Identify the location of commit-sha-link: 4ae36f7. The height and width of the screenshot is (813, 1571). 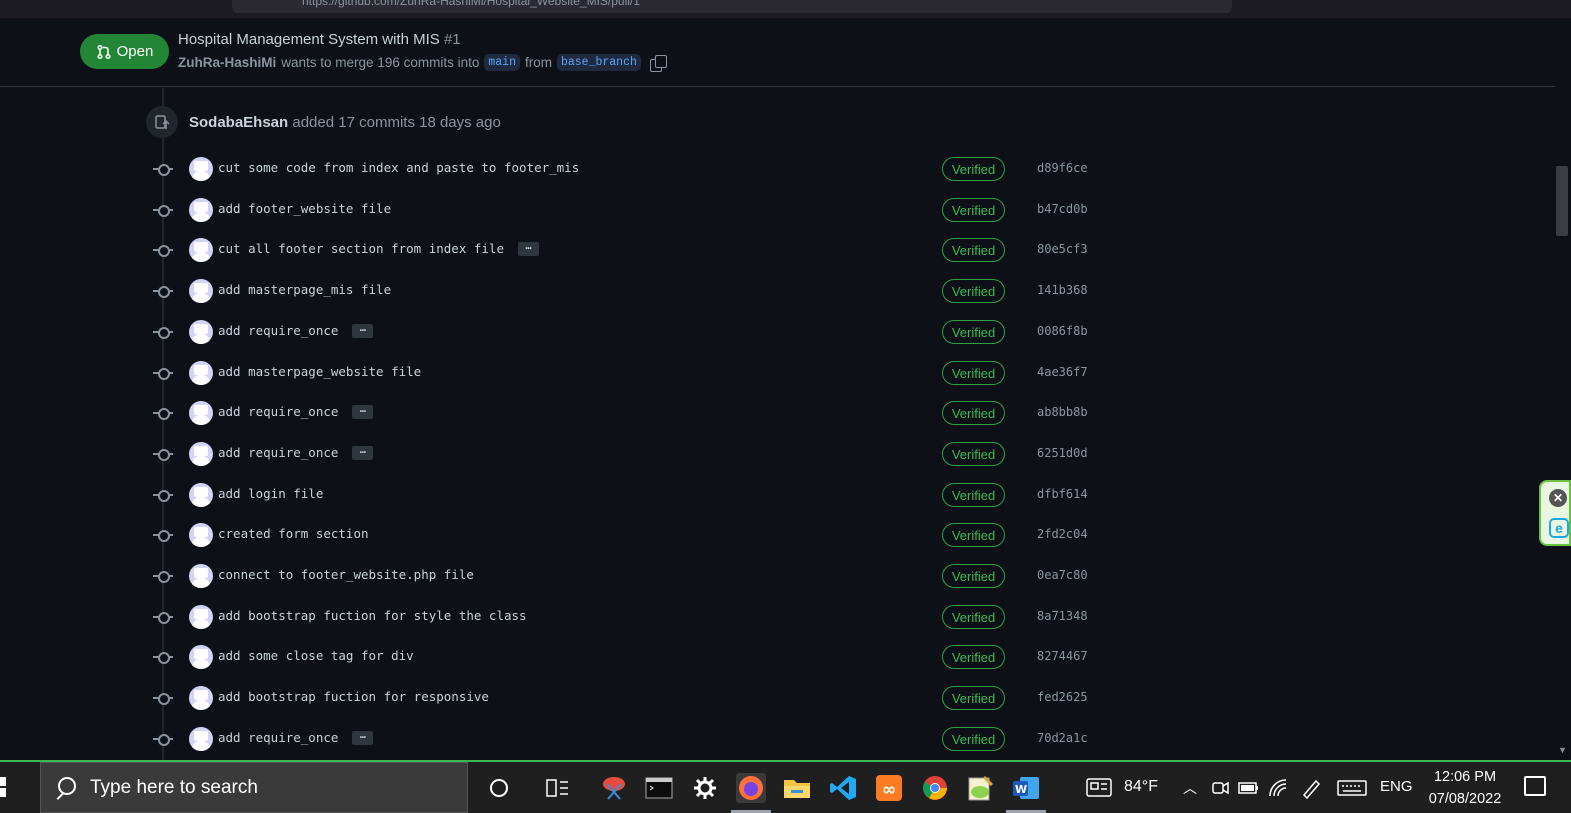
(1062, 372).